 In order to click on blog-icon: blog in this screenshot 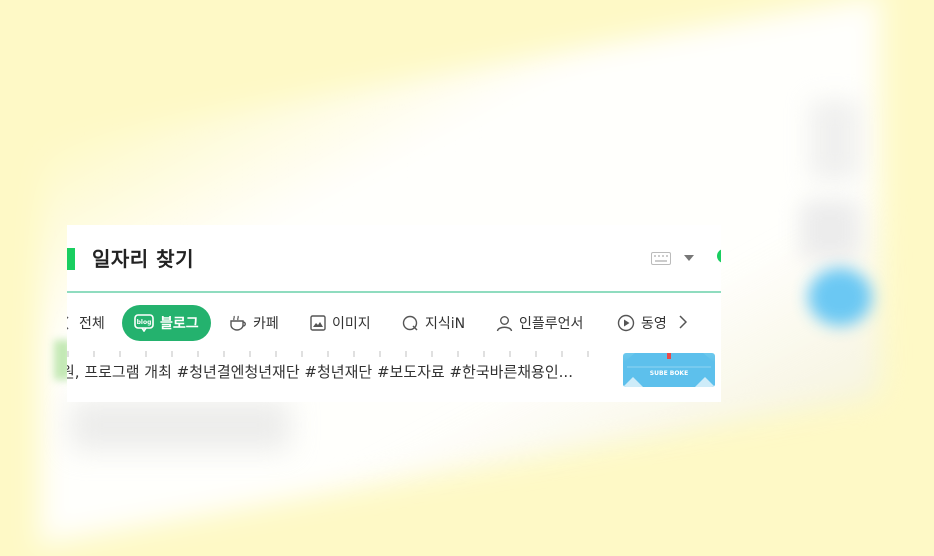, I will do `click(144, 323)`.